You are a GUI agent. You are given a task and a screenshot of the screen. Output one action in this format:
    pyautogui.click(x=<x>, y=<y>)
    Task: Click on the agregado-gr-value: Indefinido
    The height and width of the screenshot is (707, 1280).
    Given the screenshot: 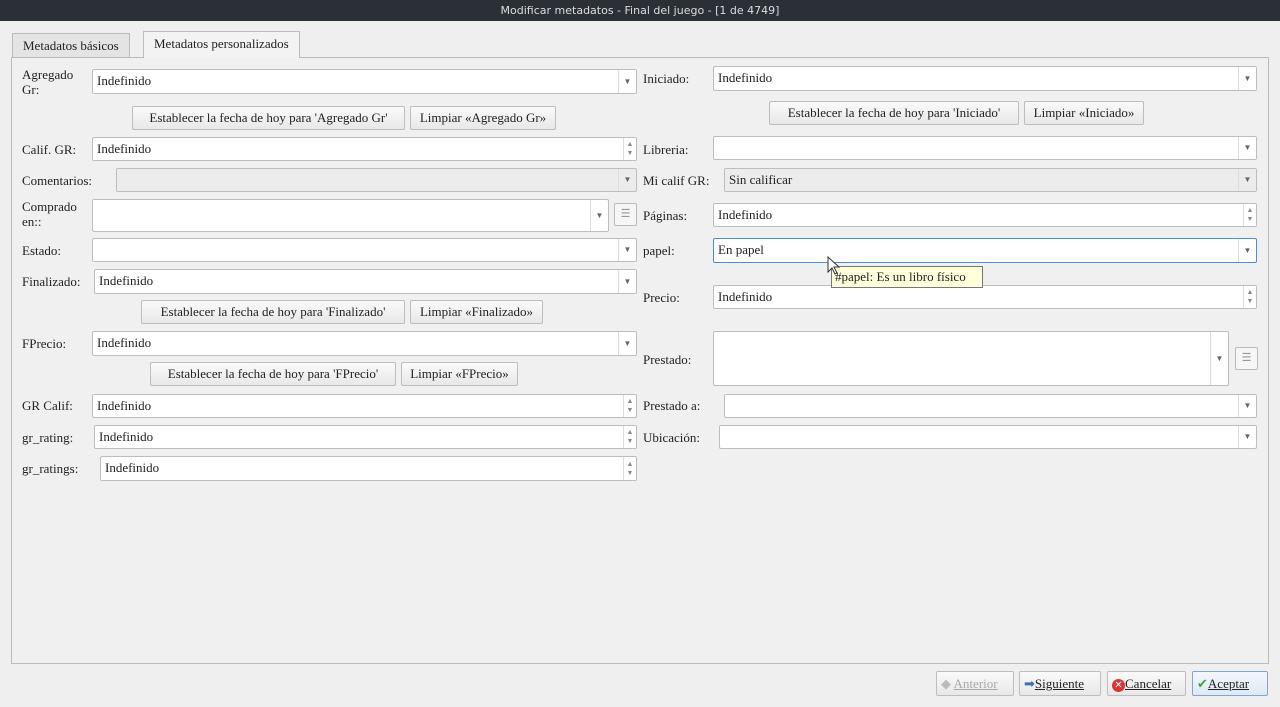 What is the action you would take?
    pyautogui.click(x=124, y=80)
    